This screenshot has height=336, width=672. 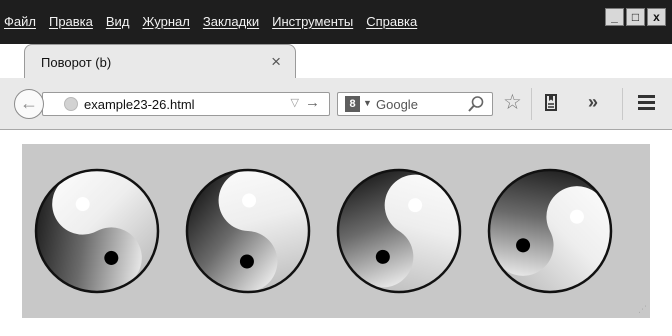 I want to click on address-text: example23-26.html, so click(x=139, y=104).